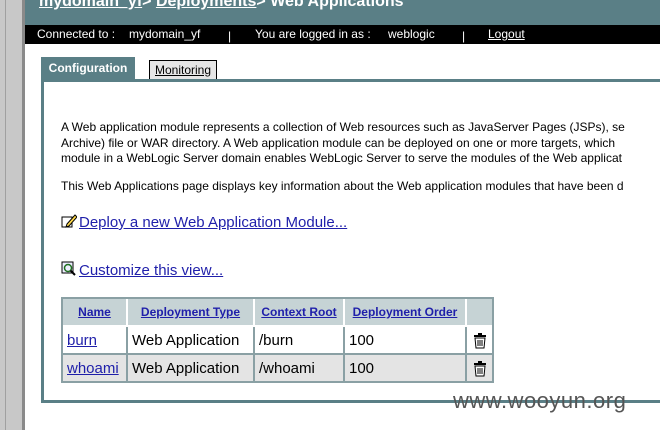  Describe the element at coordinates (82, 340) in the screenshot. I see `app-name-link: burn` at that location.